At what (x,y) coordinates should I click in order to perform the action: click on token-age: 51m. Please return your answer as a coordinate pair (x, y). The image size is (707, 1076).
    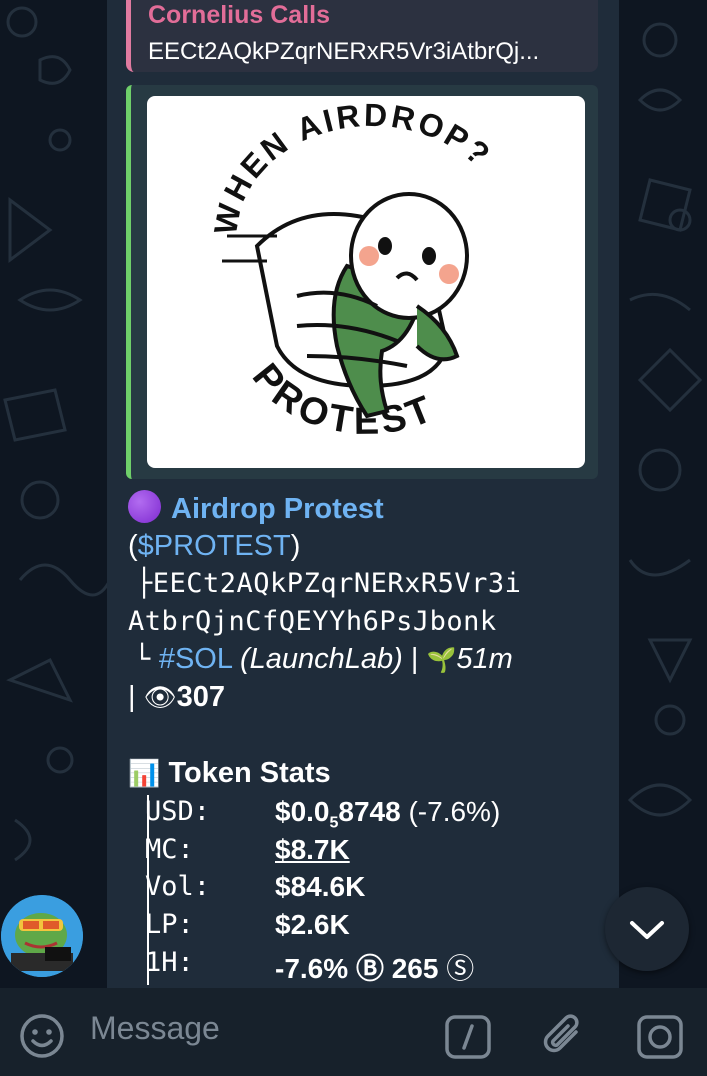
    Looking at the image, I should click on (484, 659).